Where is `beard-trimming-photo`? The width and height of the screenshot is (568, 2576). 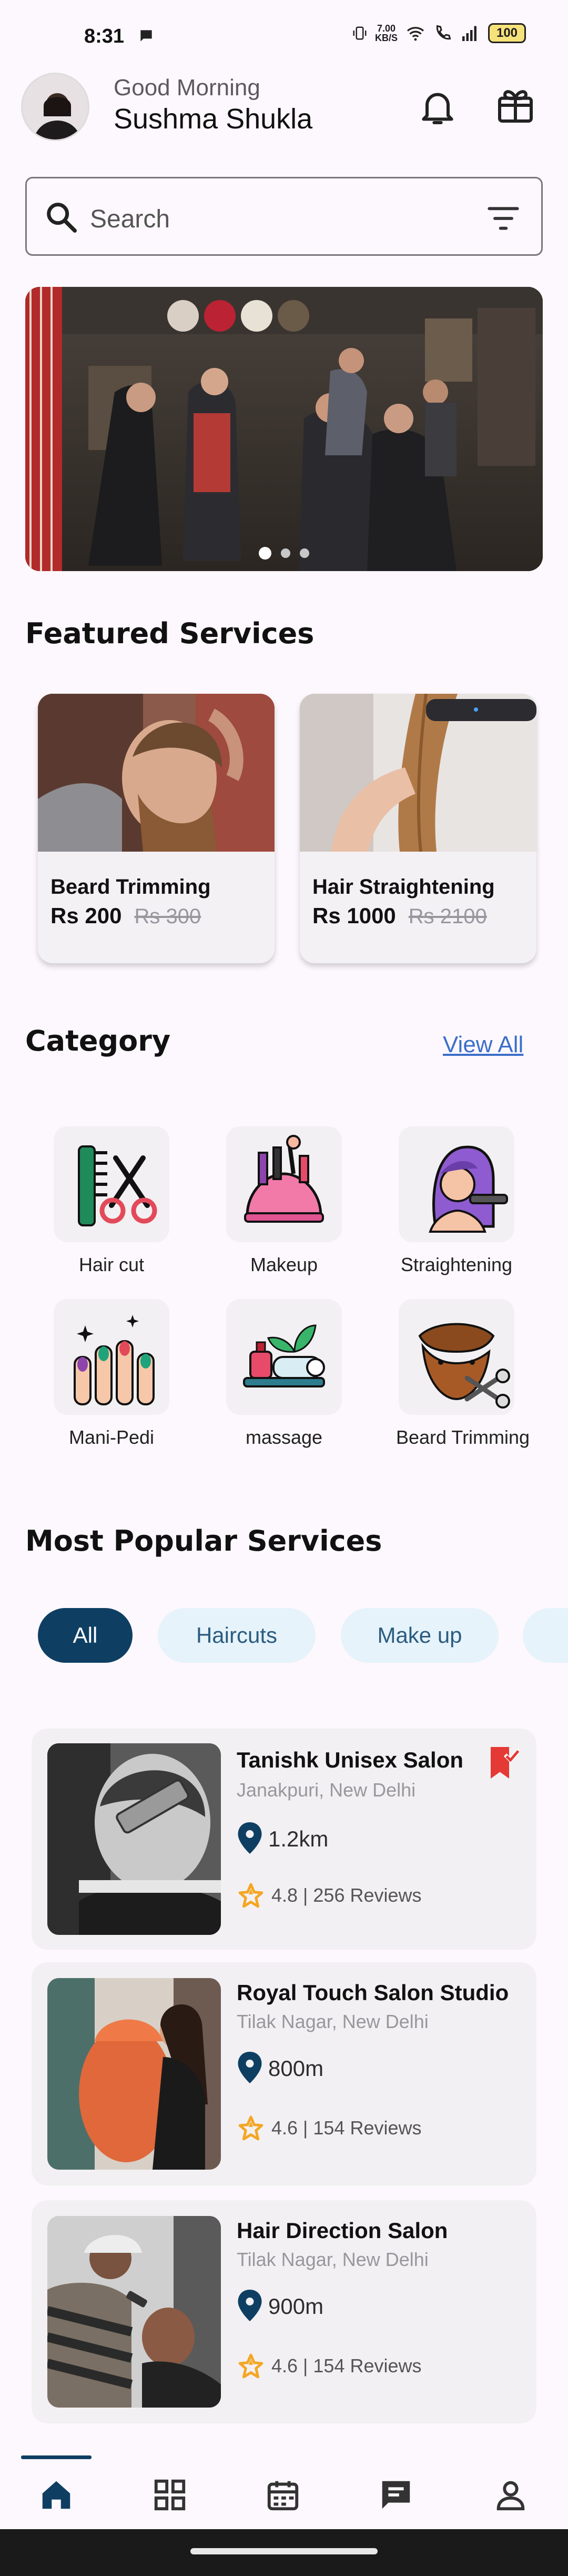
beard-trimming-photo is located at coordinates (156, 773).